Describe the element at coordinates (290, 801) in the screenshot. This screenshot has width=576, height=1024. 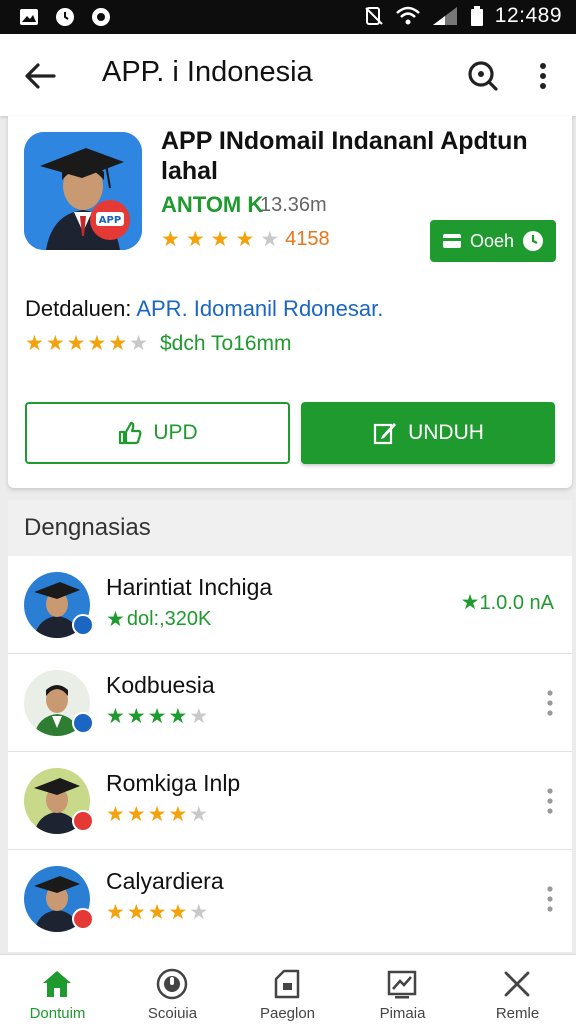
I see `list-item: Romkiga Inlp ★ ★ ★ ★ ★` at that location.